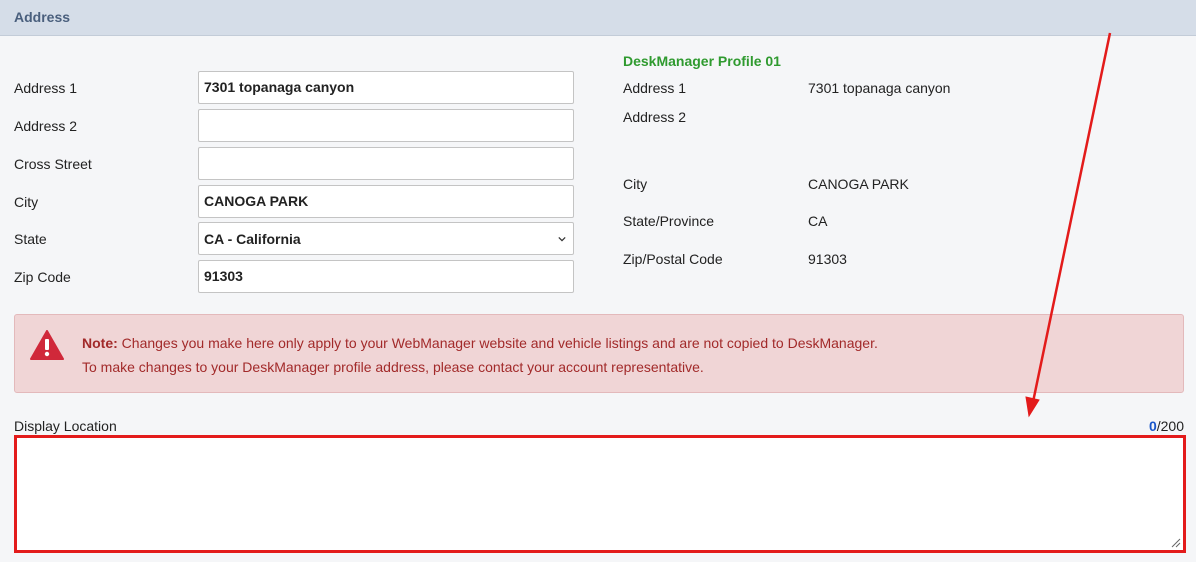 The width and height of the screenshot is (1196, 562). I want to click on profile-title: DeskManager Profile 01, so click(702, 61).